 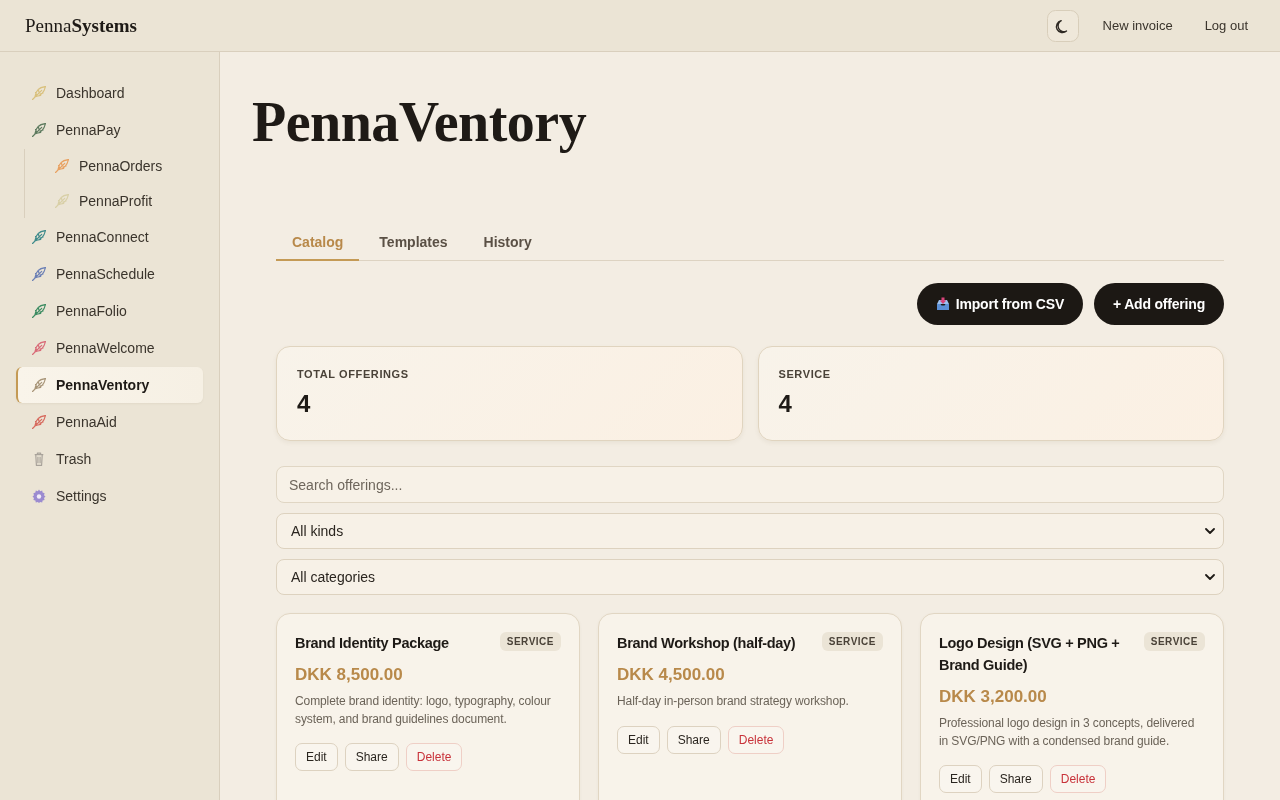 I want to click on sidebar-item: Trash, so click(x=109, y=459).